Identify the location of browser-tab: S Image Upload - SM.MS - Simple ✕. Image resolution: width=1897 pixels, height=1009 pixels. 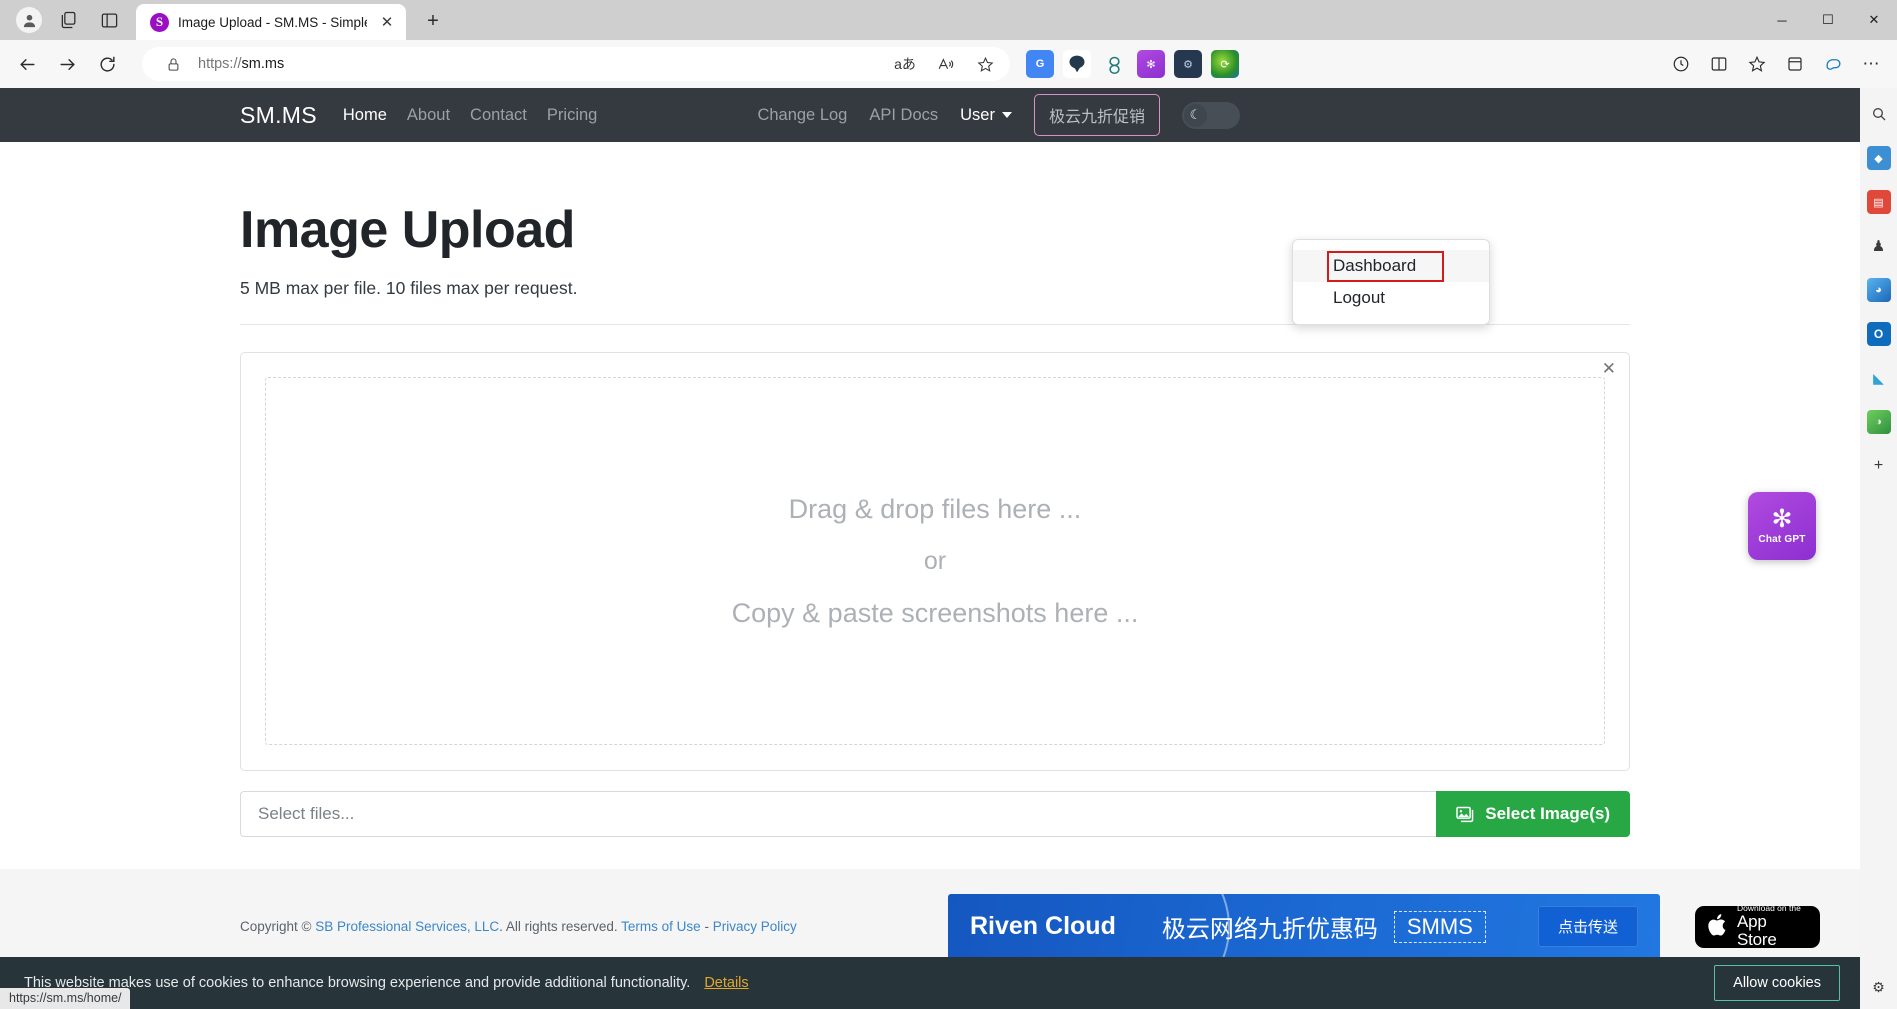
(271, 22).